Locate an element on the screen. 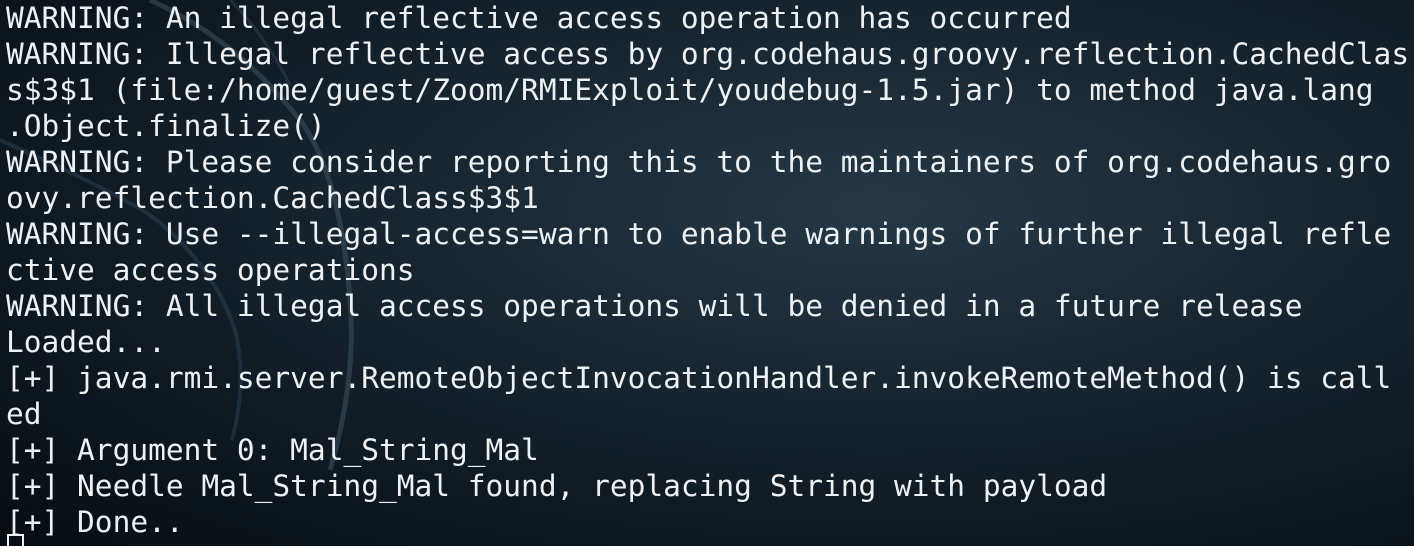 This screenshot has height=546, width=1414. terminal-line: ctive access operations is located at coordinates (210, 270).